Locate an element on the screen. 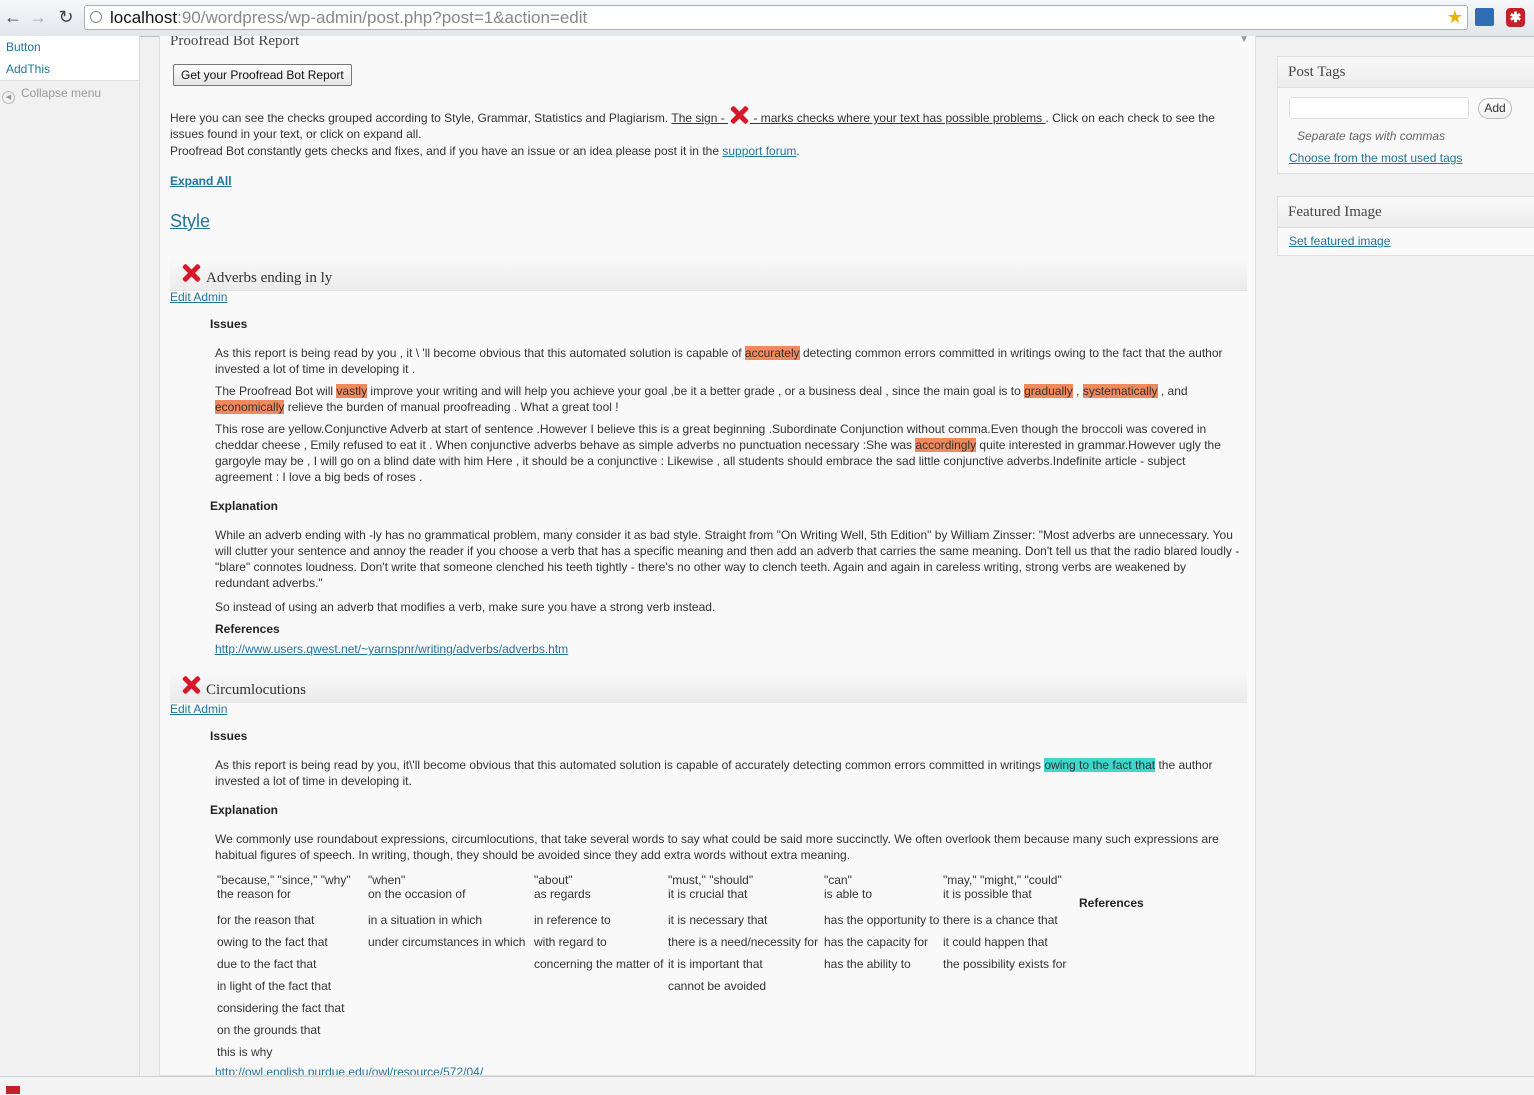  highlight-word: gradually is located at coordinates (1048, 391).